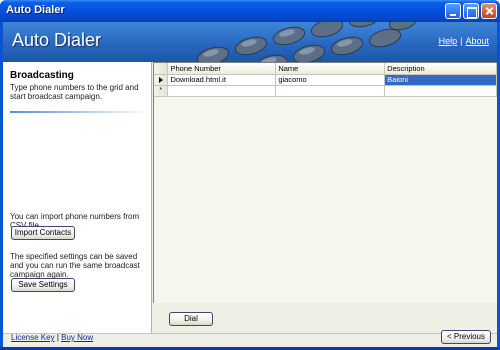 The height and width of the screenshot is (350, 500). Describe the element at coordinates (79, 112) in the screenshot. I see `panel-divider` at that location.